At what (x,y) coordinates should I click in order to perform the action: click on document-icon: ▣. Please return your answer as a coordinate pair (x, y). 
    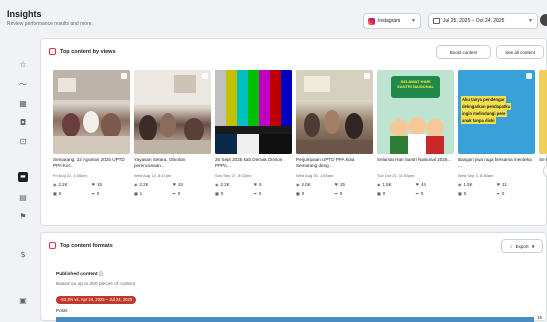
    Looking at the image, I should click on (23, 301).